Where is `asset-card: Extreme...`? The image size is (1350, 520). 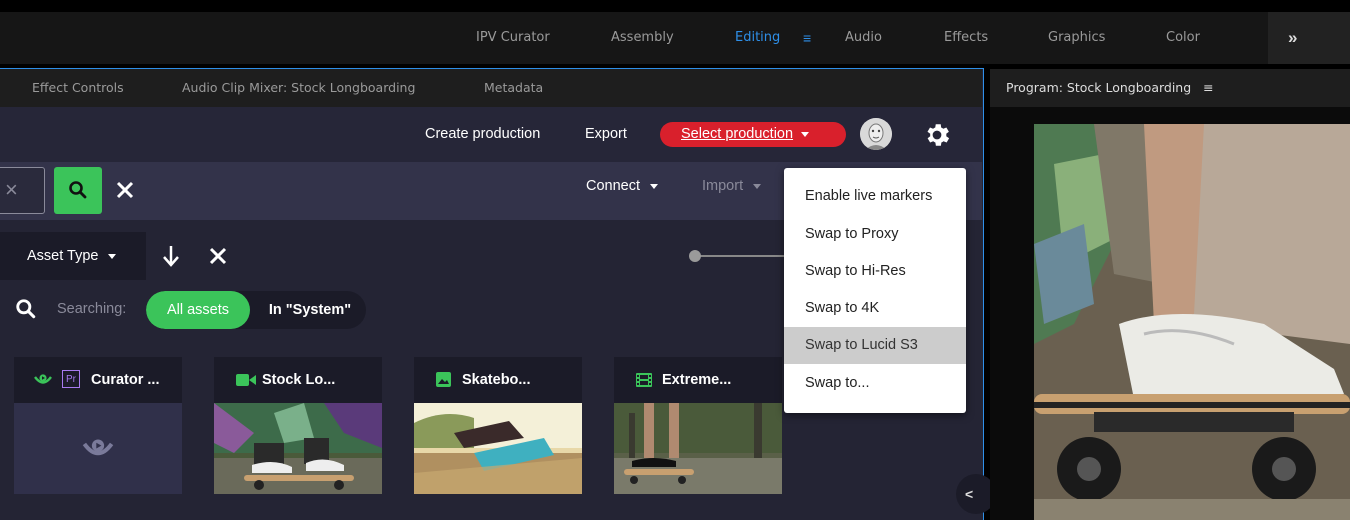
asset-card: Extreme... is located at coordinates (698, 425).